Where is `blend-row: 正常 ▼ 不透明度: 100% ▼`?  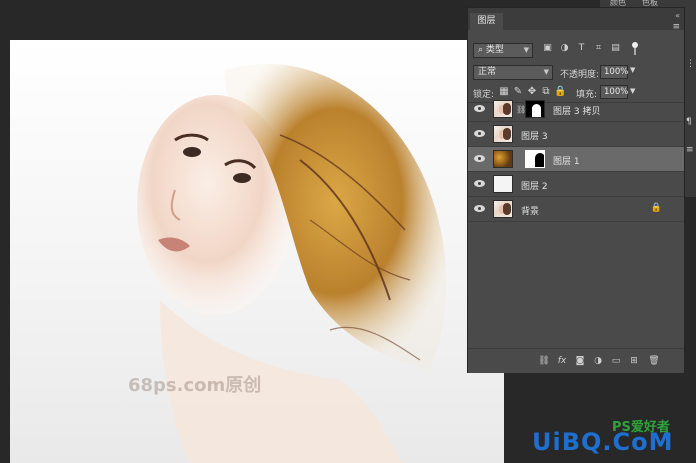 blend-row: 正常 ▼ 不透明度: 100% ▼ is located at coordinates (576, 72).